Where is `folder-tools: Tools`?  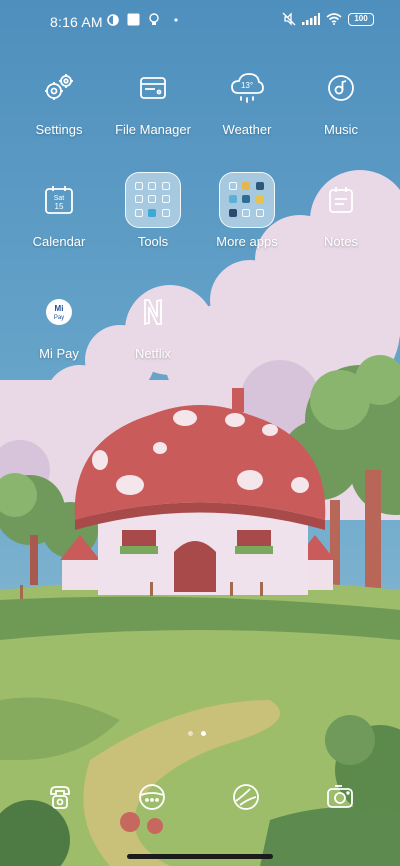 folder-tools: Tools is located at coordinates (153, 210).